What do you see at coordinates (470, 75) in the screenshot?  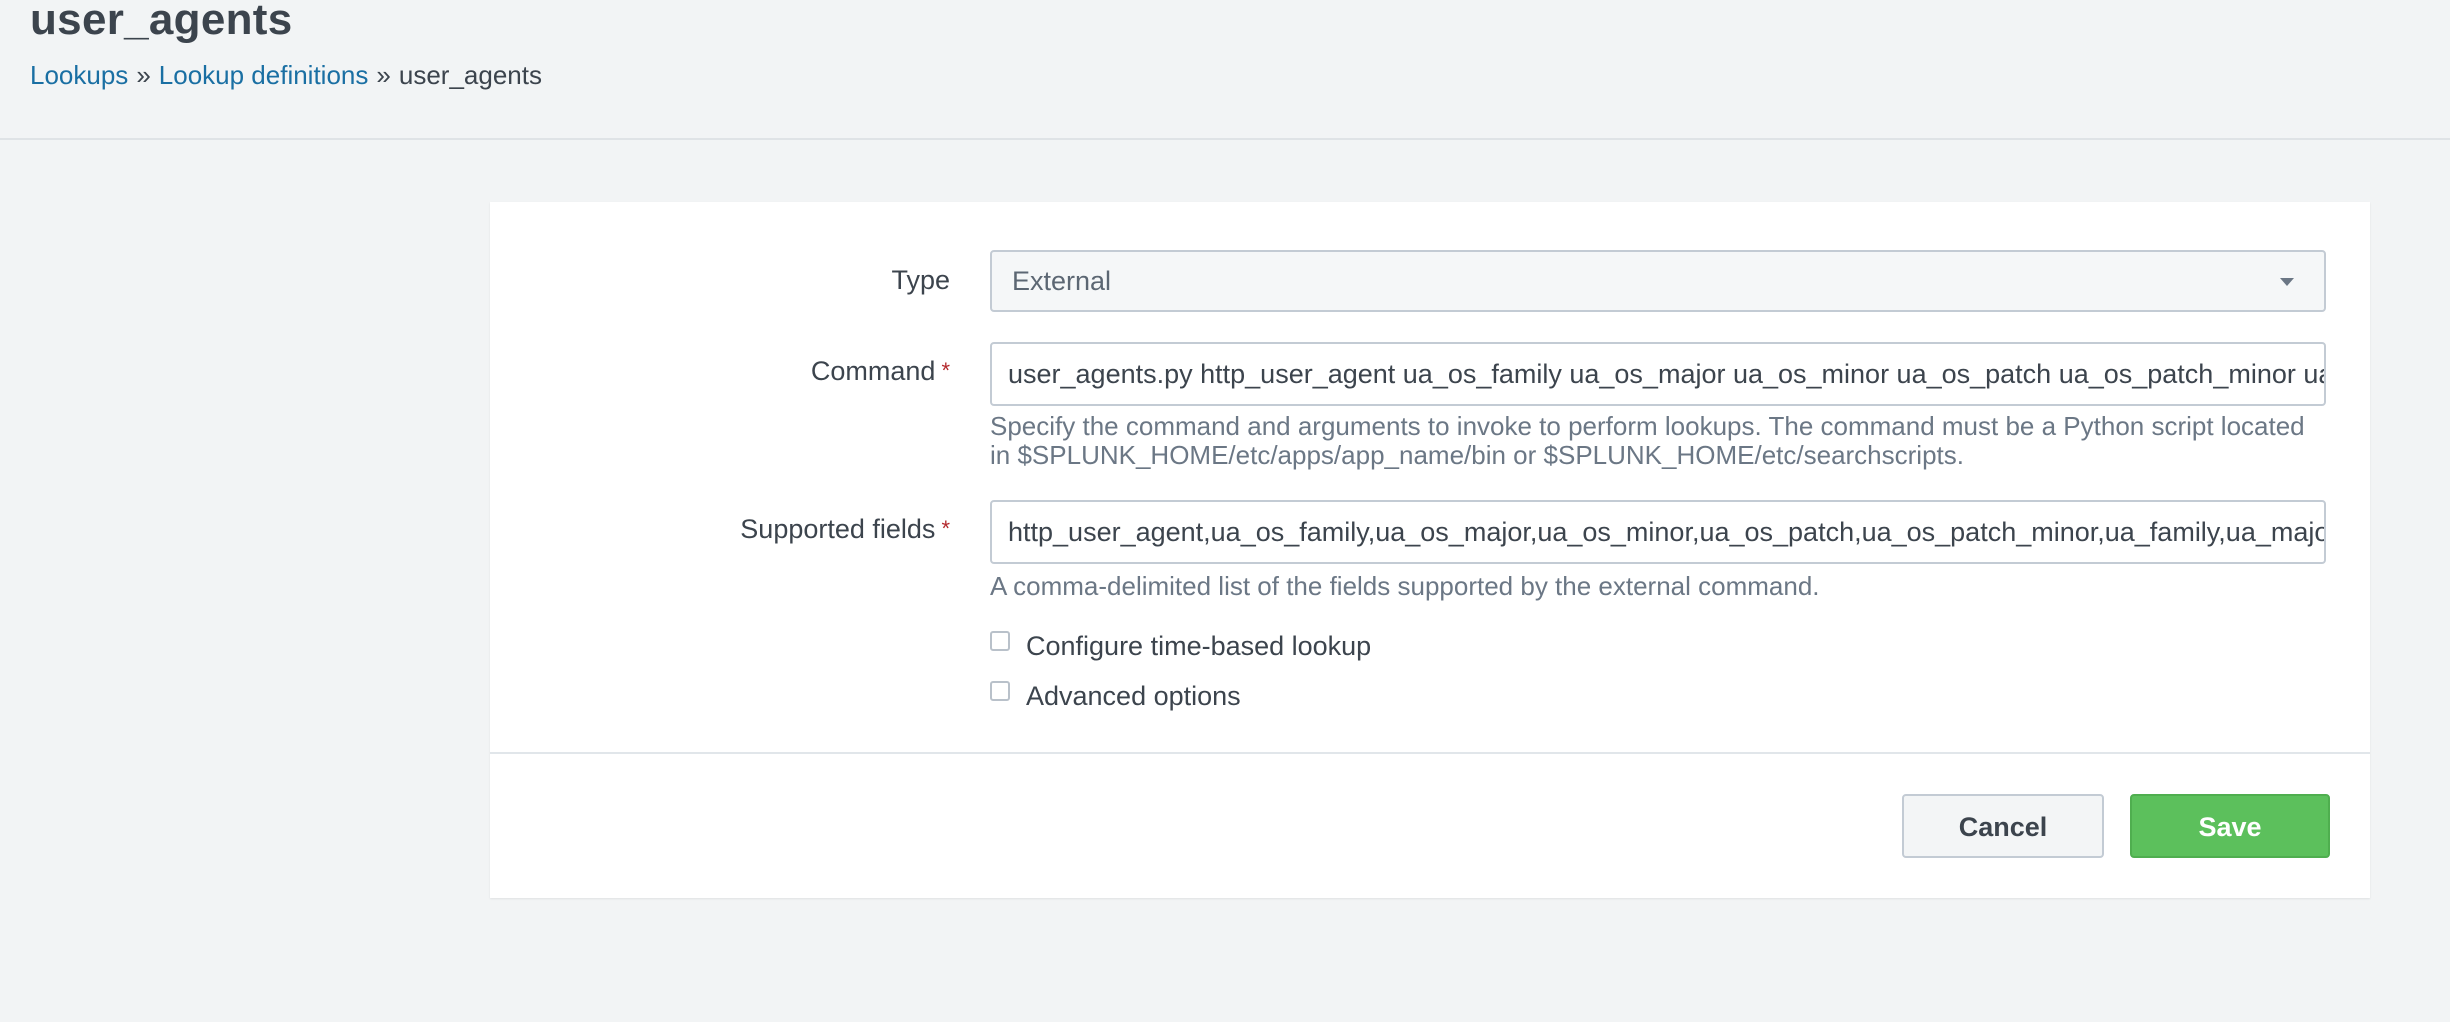 I see `breadcrumb-current: user_agents` at bounding box center [470, 75].